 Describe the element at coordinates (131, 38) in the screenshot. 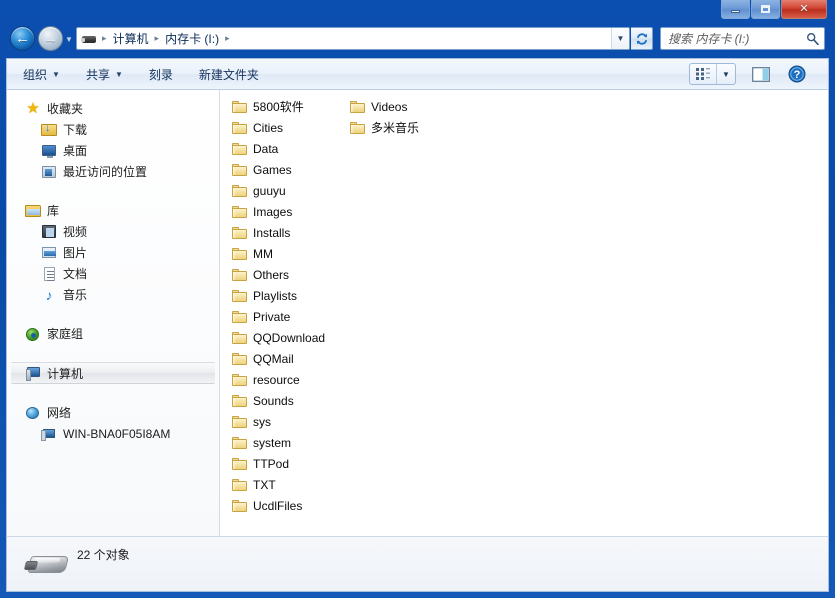

I see `breadcrumb-item-computer: 计算机` at that location.